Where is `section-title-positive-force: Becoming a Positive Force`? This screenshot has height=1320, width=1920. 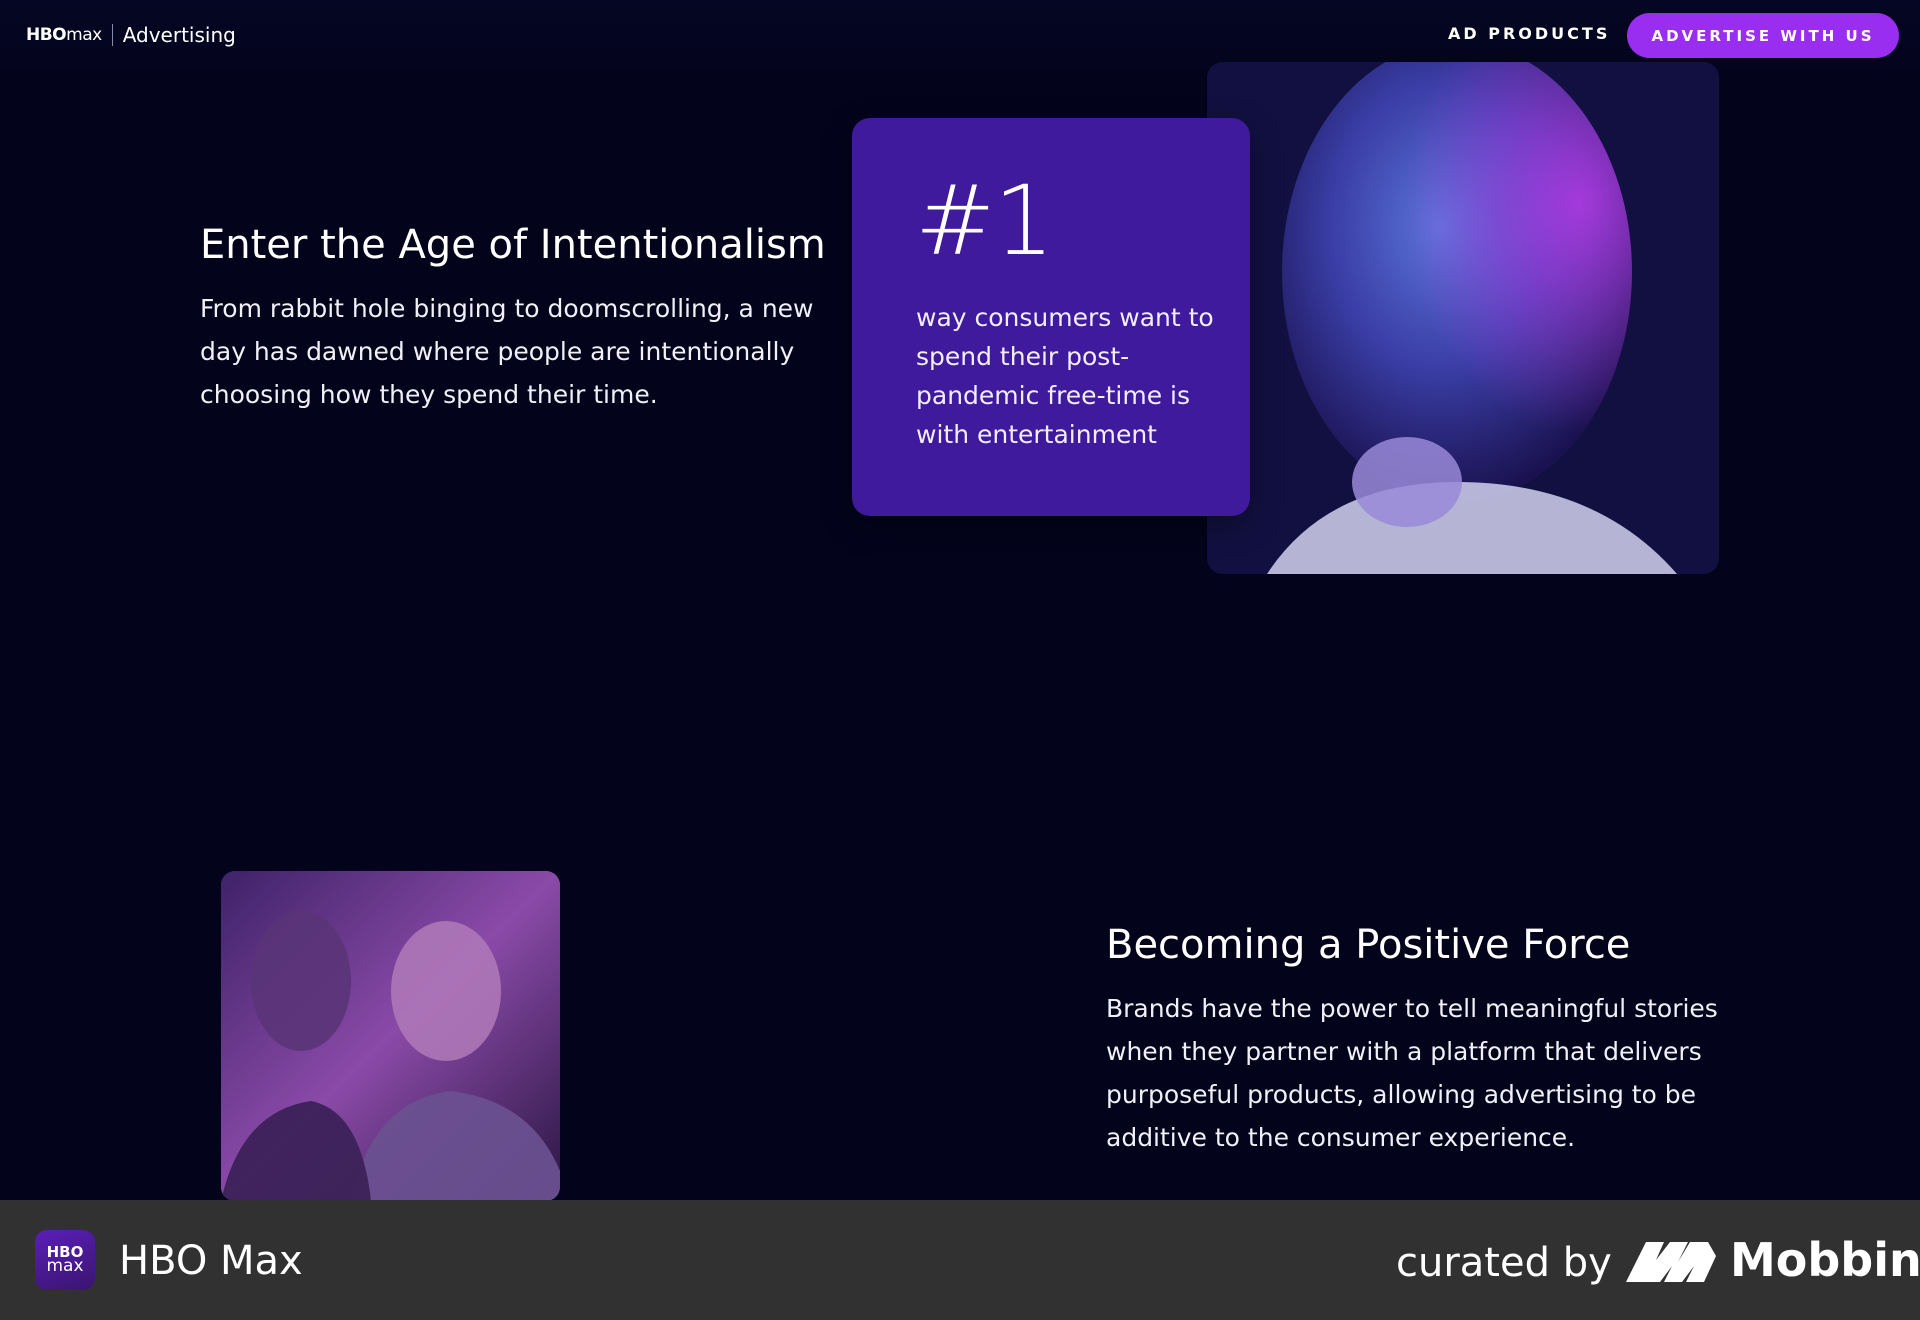
section-title-positive-force: Becoming a Positive Force is located at coordinates (1368, 945).